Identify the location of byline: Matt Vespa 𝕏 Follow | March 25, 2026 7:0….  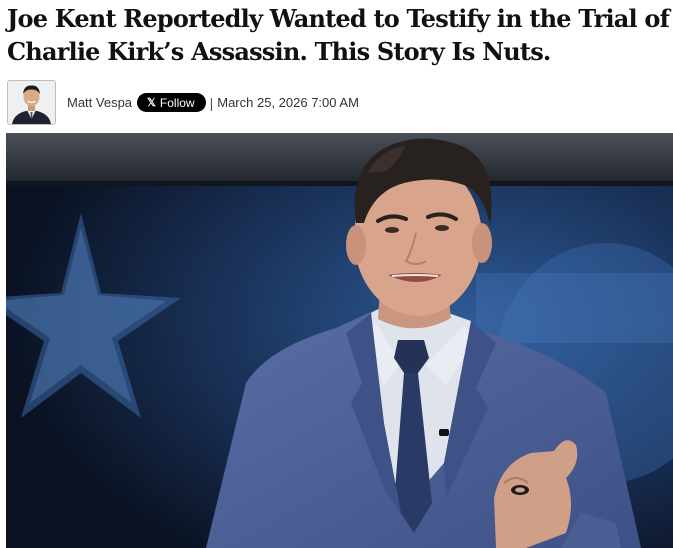
(183, 102).